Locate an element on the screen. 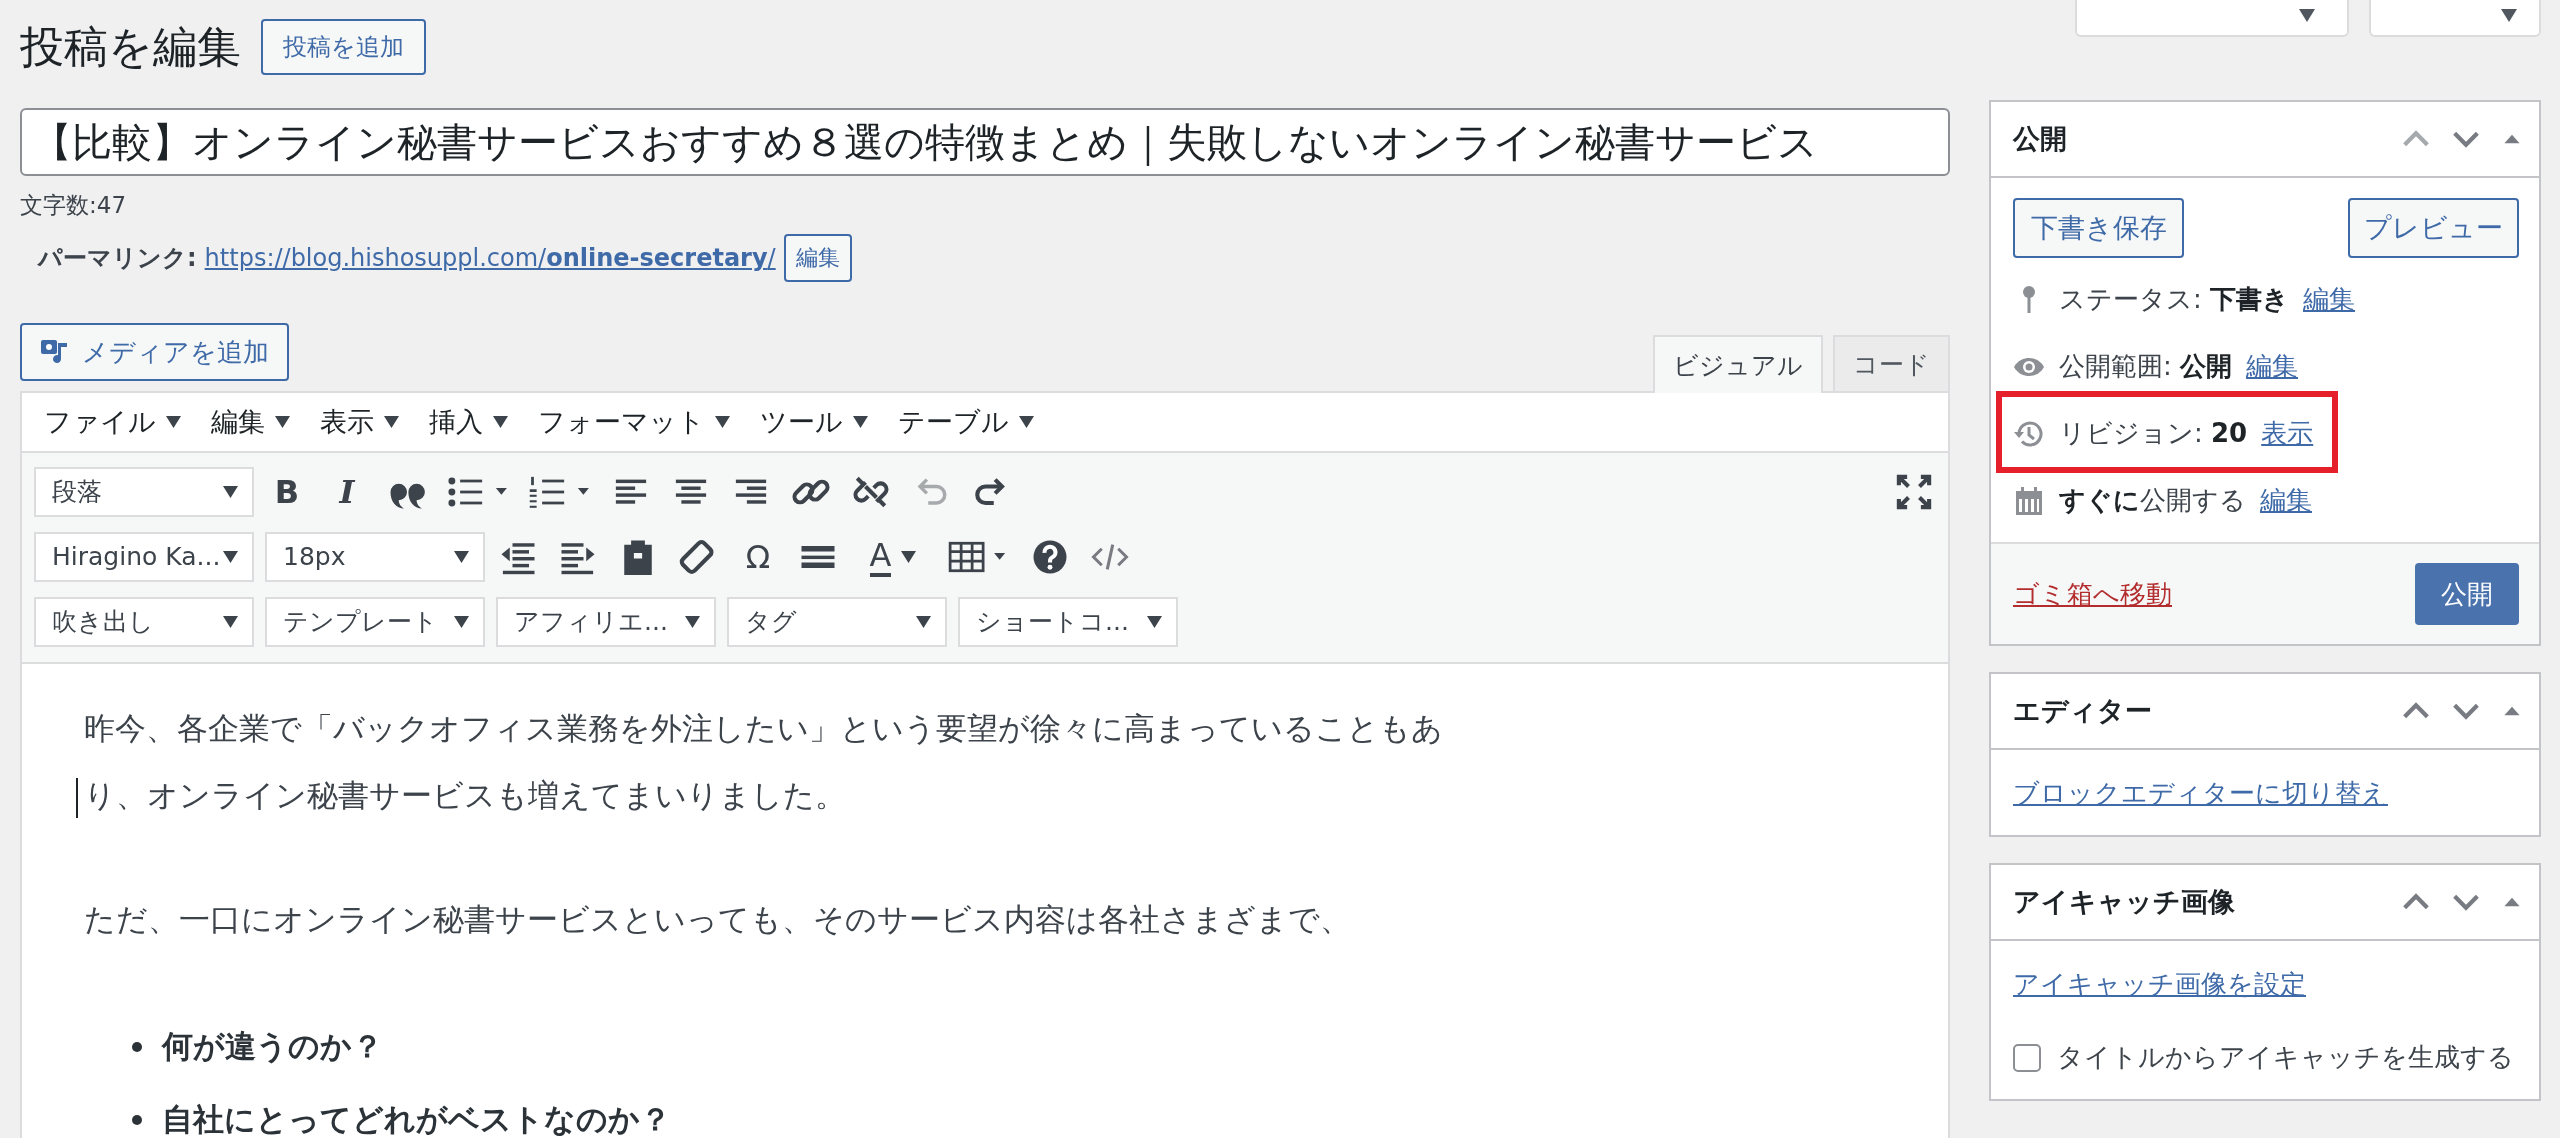 The image size is (2560, 1138). publish-button: 公開 is located at coordinates (2467, 594).